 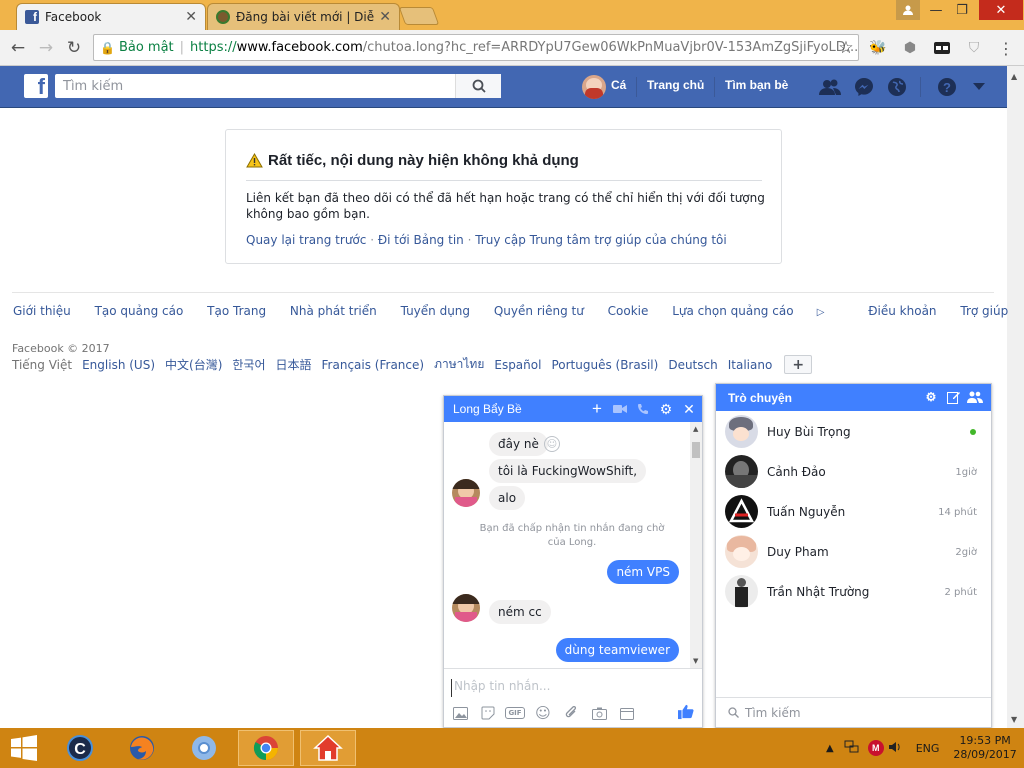 I want to click on language-link: Español, so click(x=517, y=365).